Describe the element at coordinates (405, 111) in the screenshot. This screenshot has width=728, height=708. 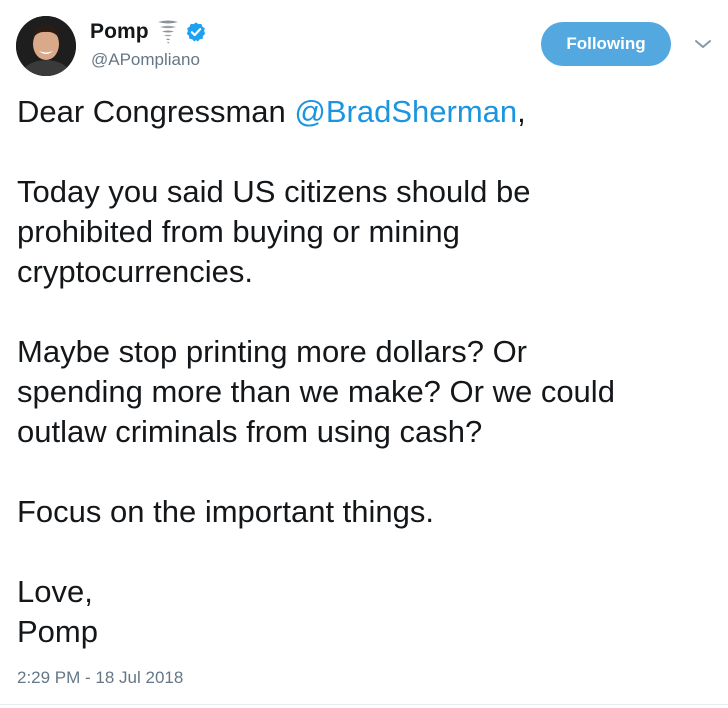
I see `mention-link: @BradSherman` at that location.